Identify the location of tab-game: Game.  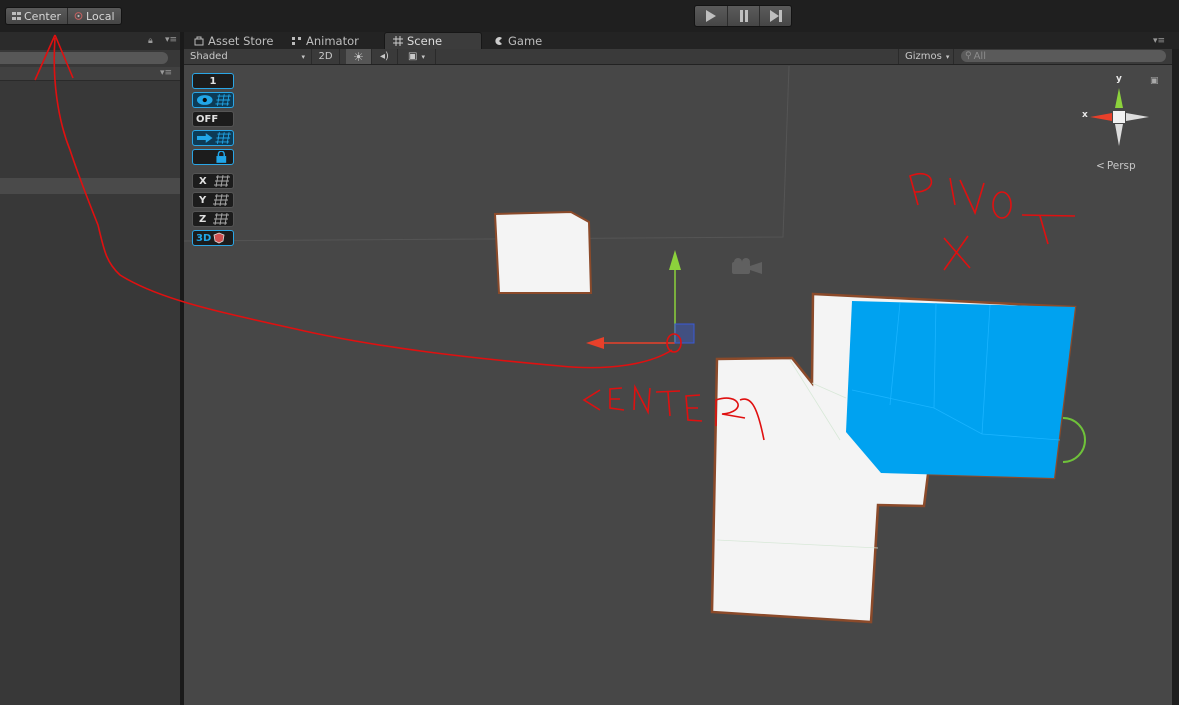
(518, 40).